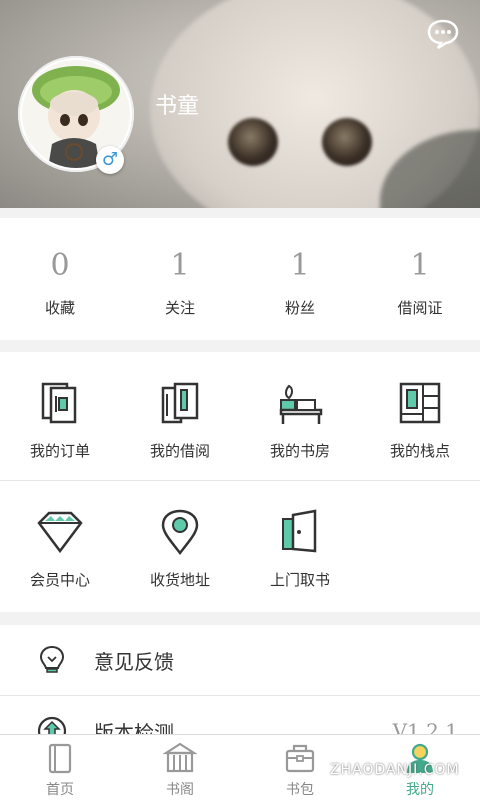  I want to click on stat-library-card: 1 借阅证, so click(420, 279).